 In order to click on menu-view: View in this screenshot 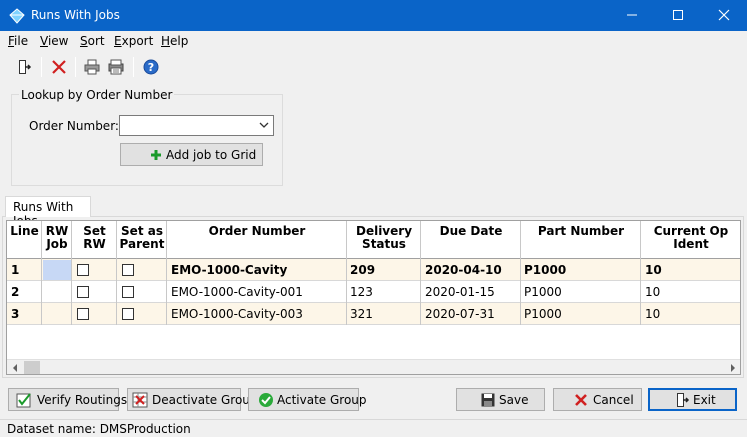, I will do `click(54, 41)`.